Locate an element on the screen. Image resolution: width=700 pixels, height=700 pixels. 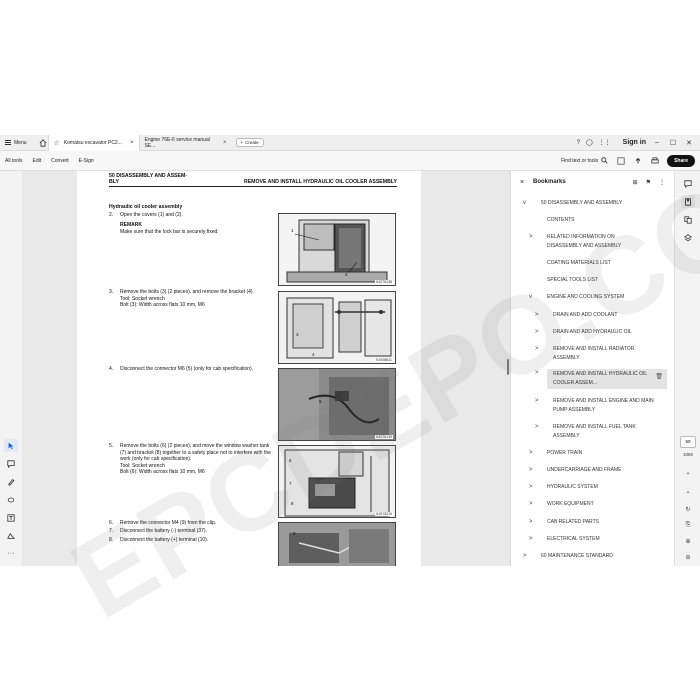
bookmark-label: ELECTRICAL SYSTEM is located at coordinates (573, 539).